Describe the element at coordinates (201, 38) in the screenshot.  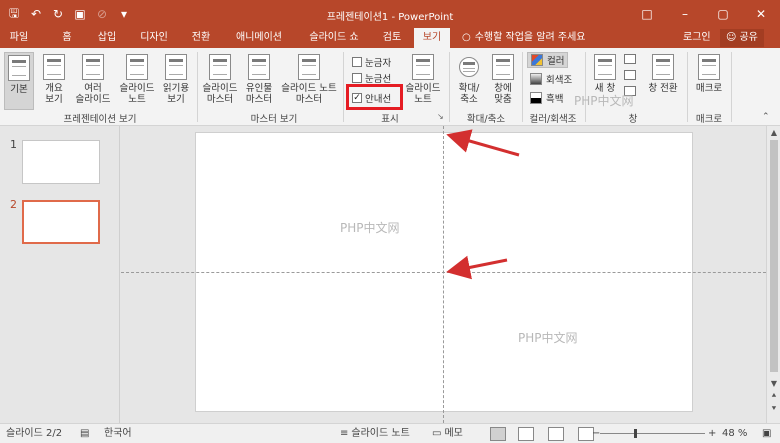
I see `tab-transitions: 전환` at that location.